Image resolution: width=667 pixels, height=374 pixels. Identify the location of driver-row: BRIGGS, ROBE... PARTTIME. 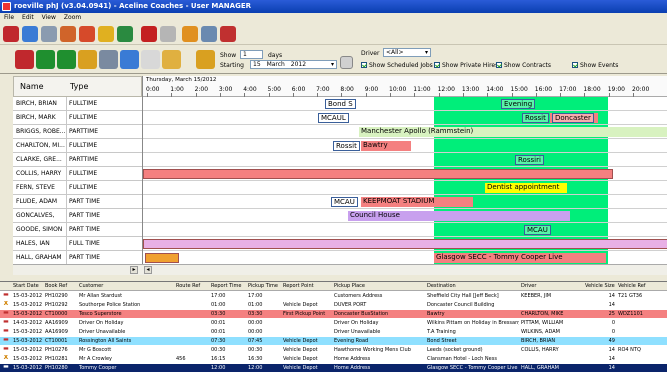
(77, 132).